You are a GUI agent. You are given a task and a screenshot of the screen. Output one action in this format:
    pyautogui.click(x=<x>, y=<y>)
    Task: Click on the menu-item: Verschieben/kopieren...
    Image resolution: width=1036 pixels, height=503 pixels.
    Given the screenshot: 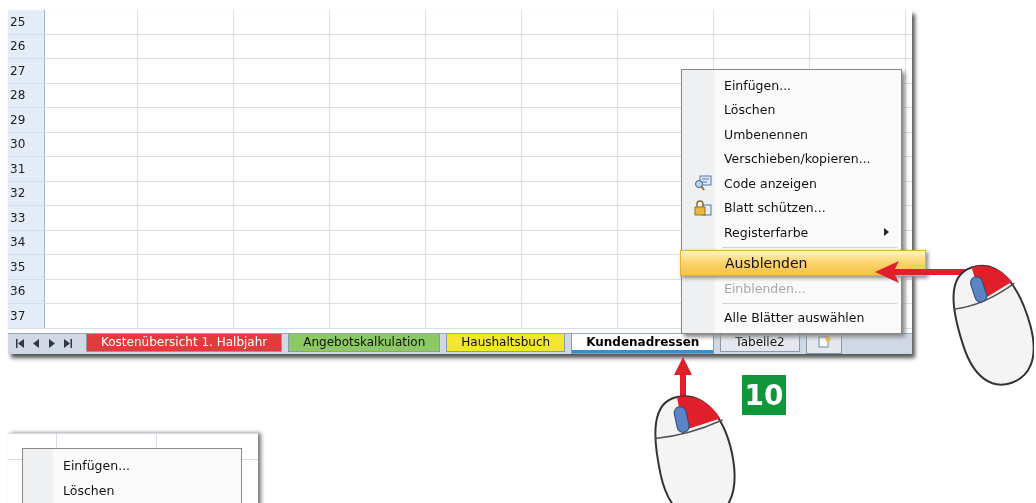 What is the action you would take?
    pyautogui.click(x=791, y=158)
    